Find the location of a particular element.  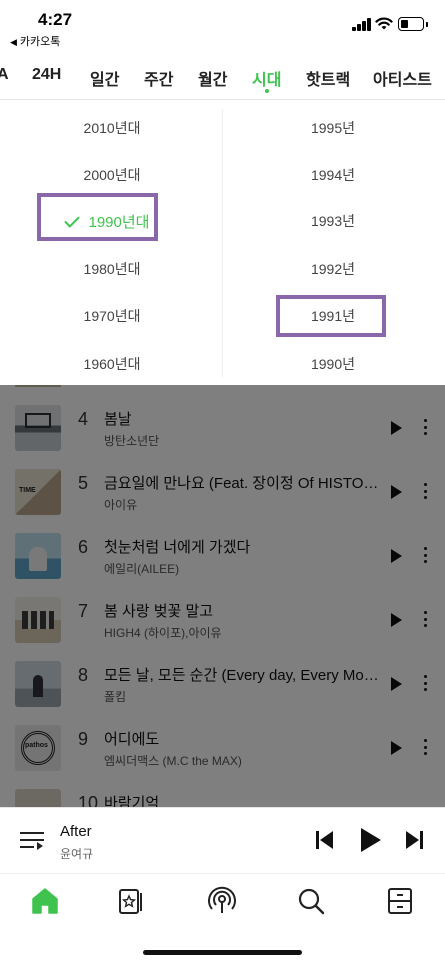

decade-option: 1980년대 is located at coordinates (112, 269).